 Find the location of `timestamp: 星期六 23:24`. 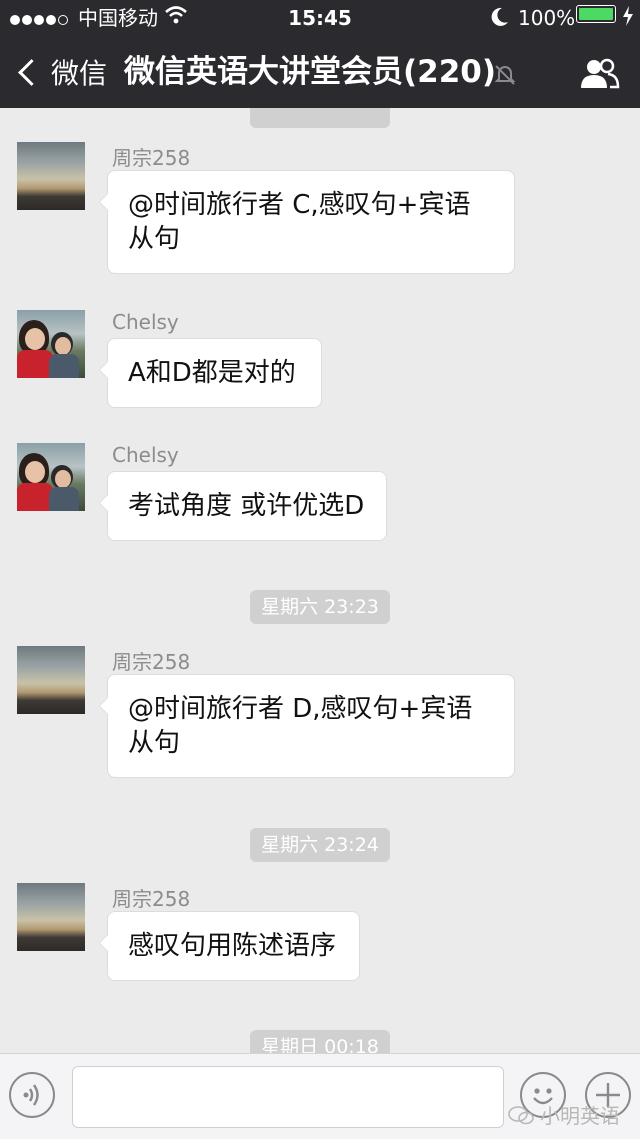

timestamp: 星期六 23:24 is located at coordinates (320, 845).